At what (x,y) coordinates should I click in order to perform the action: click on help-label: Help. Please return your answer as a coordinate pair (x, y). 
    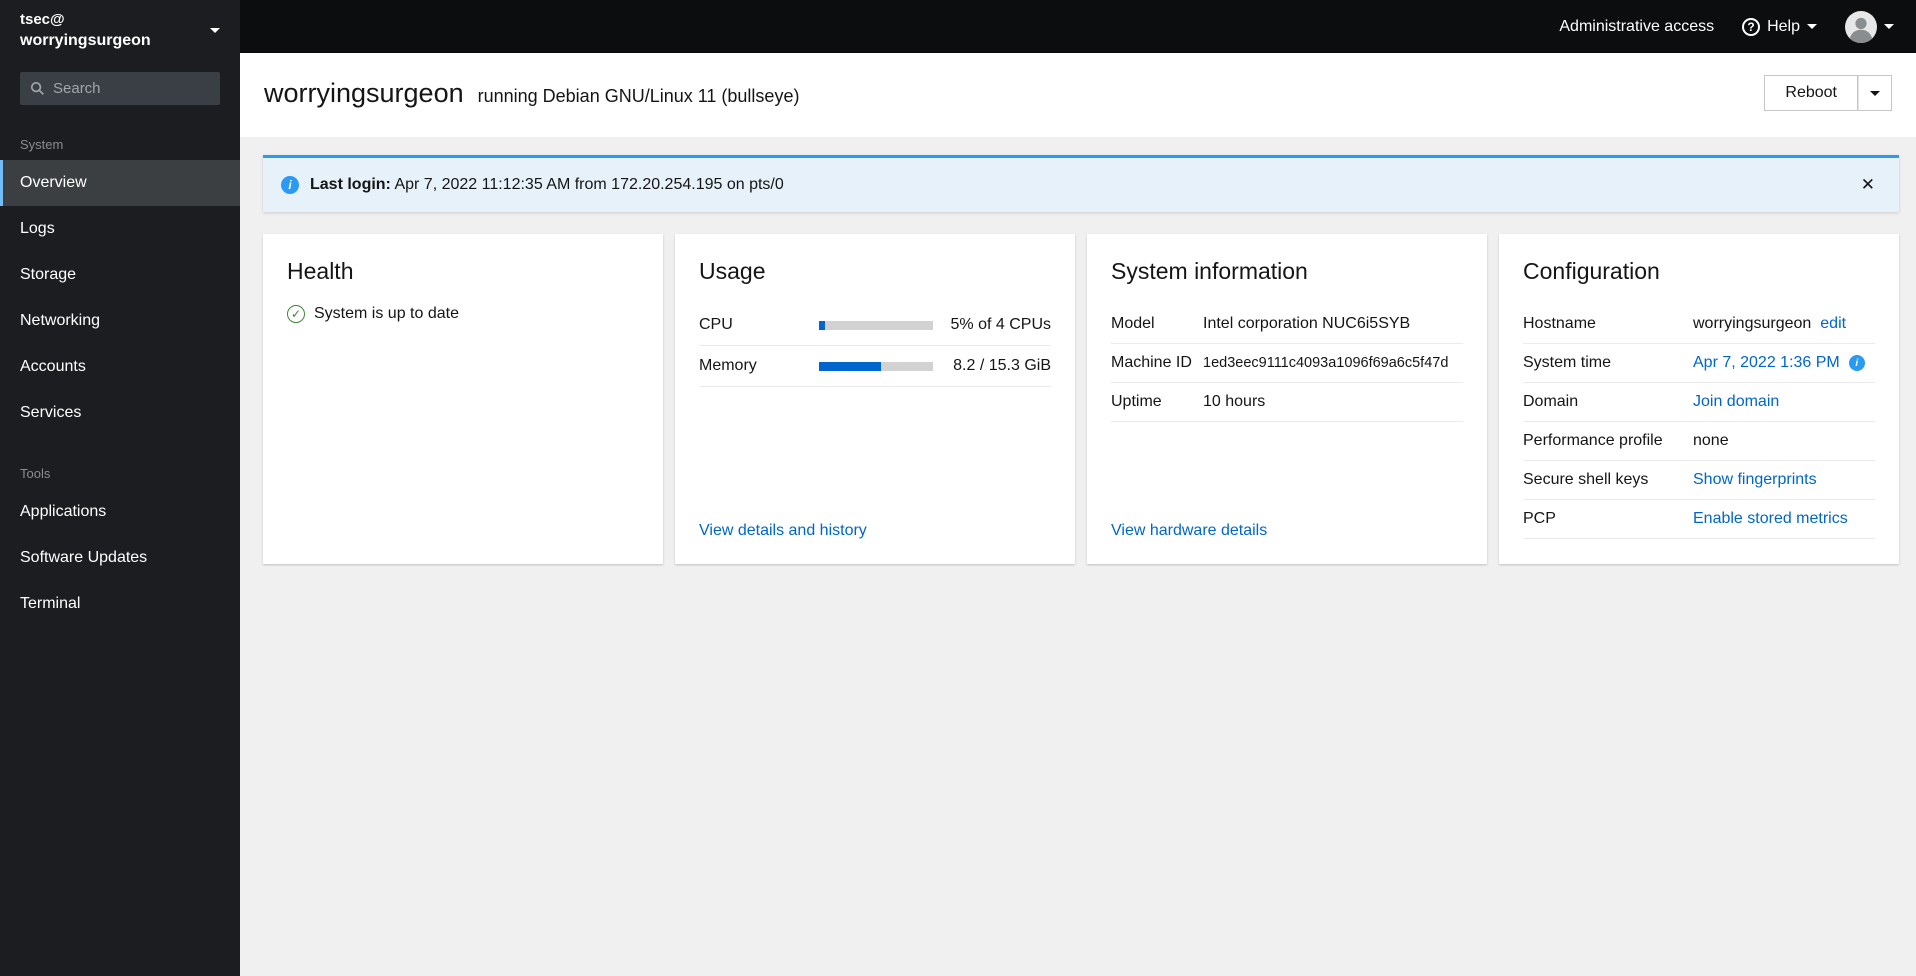
    Looking at the image, I should click on (1783, 26).